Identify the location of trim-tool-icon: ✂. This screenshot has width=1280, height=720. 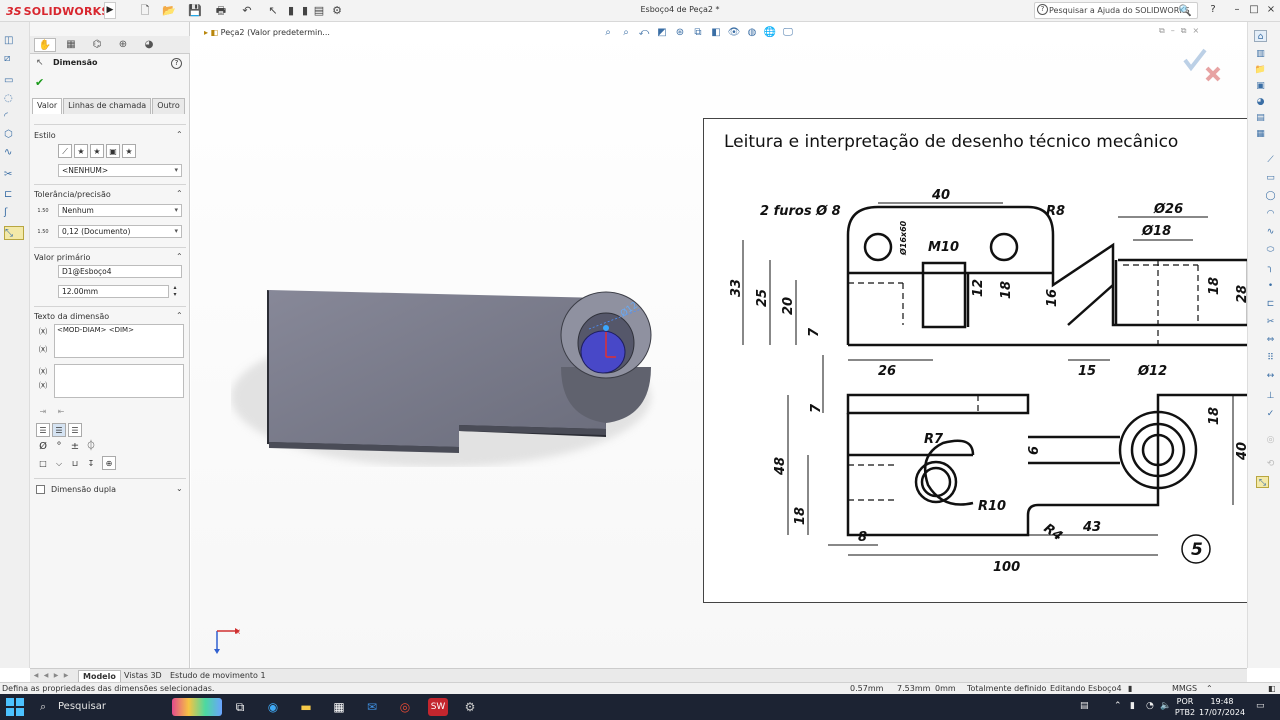
(1270, 322).